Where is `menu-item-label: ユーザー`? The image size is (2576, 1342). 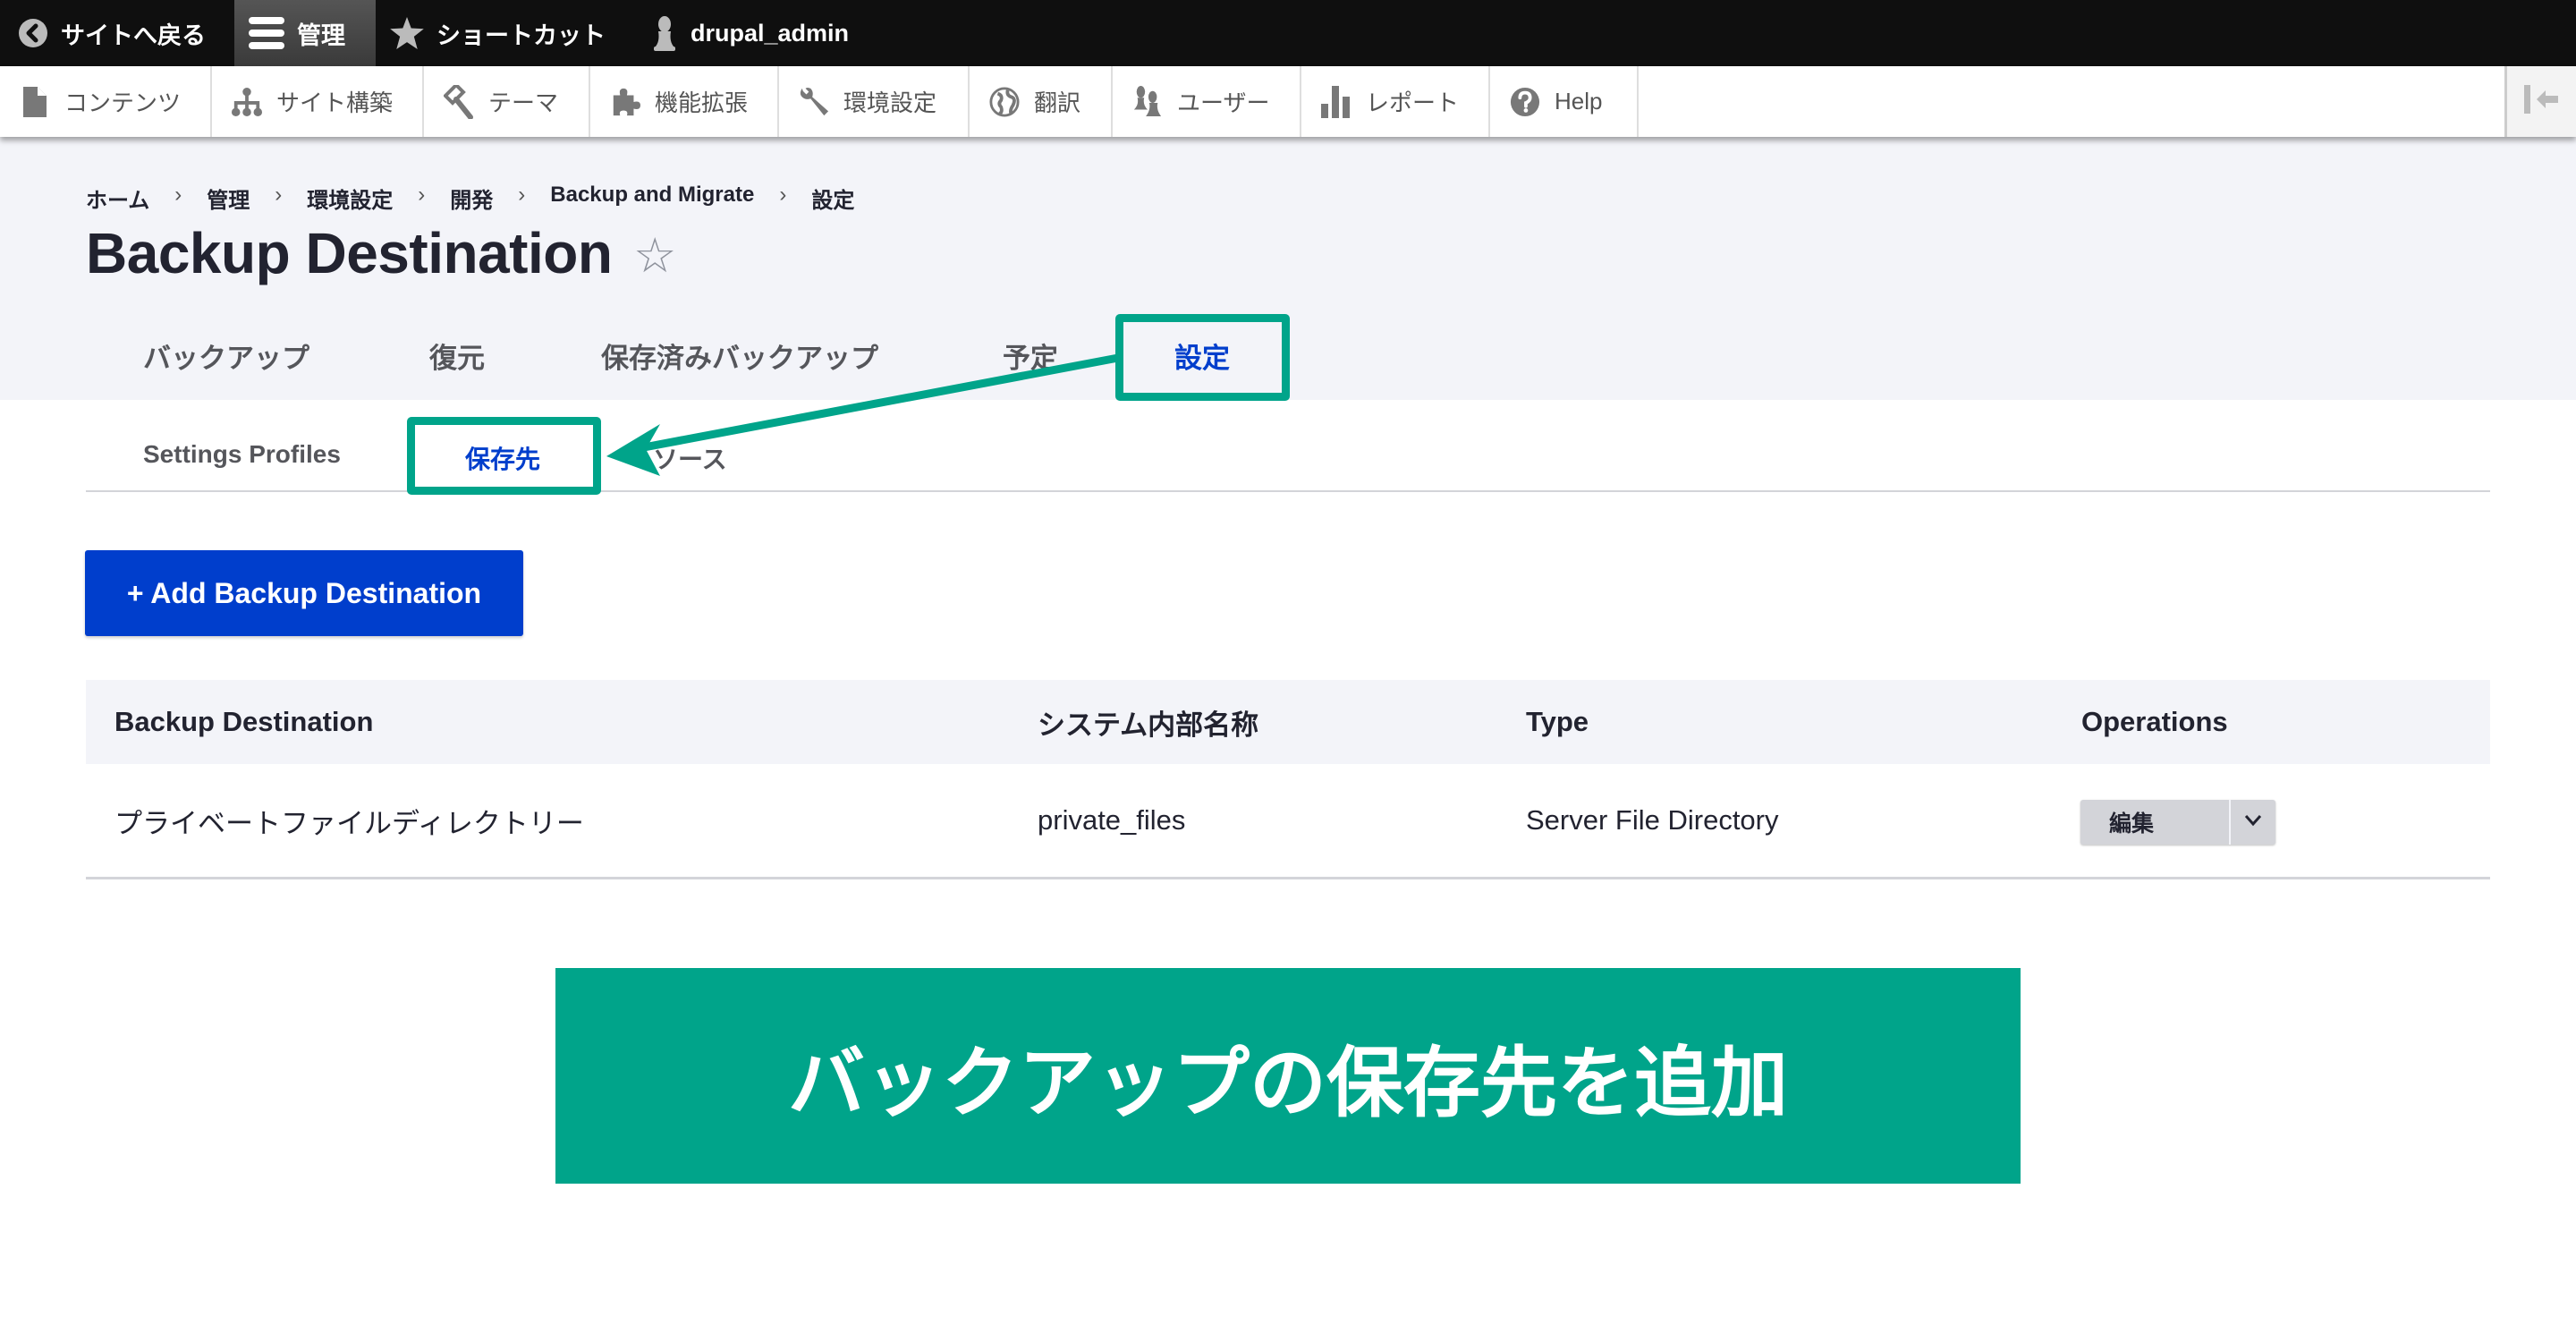
menu-item-label: ユーザー is located at coordinates (1223, 102).